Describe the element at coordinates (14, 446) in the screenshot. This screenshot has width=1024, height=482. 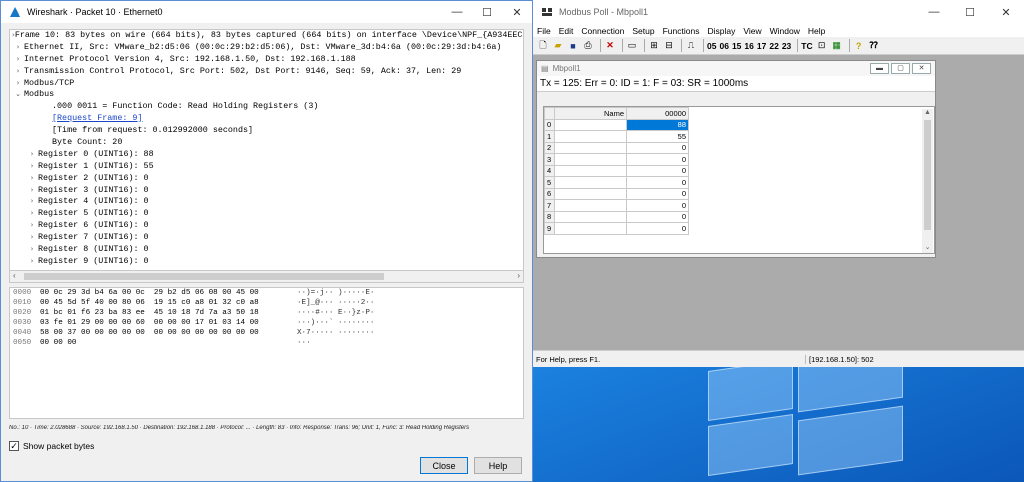
I see `checkbox-check-icon: ✓` at that location.